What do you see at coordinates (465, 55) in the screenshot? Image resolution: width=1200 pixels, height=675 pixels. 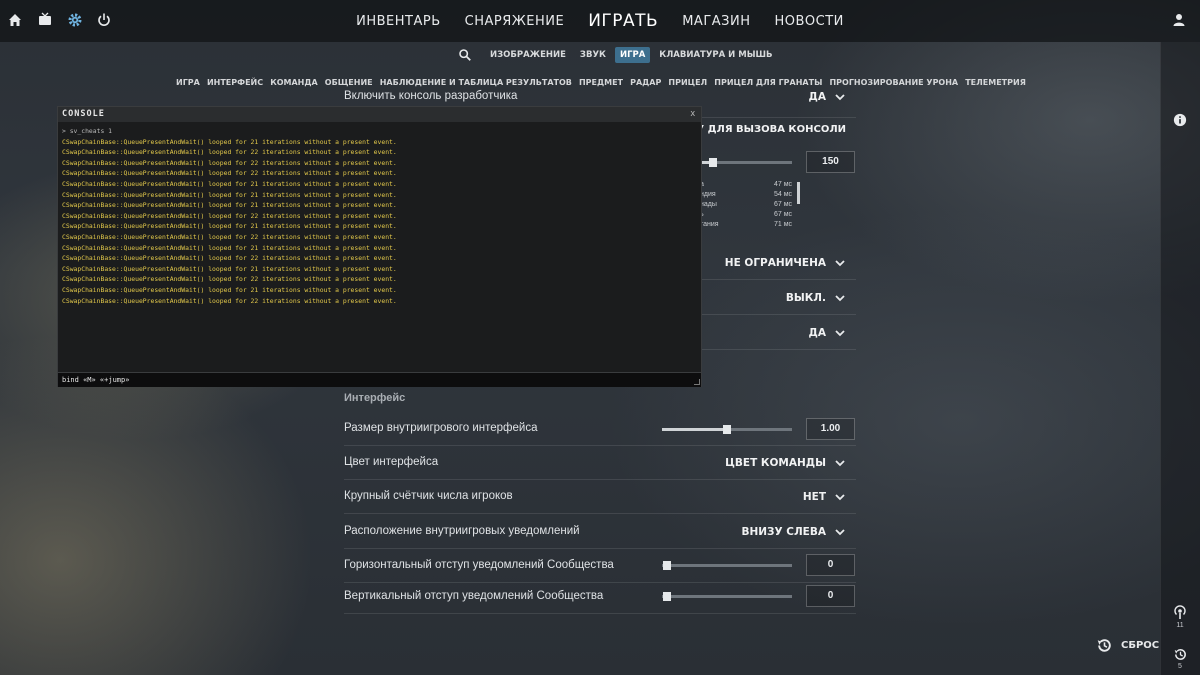 I see `search-icon` at bounding box center [465, 55].